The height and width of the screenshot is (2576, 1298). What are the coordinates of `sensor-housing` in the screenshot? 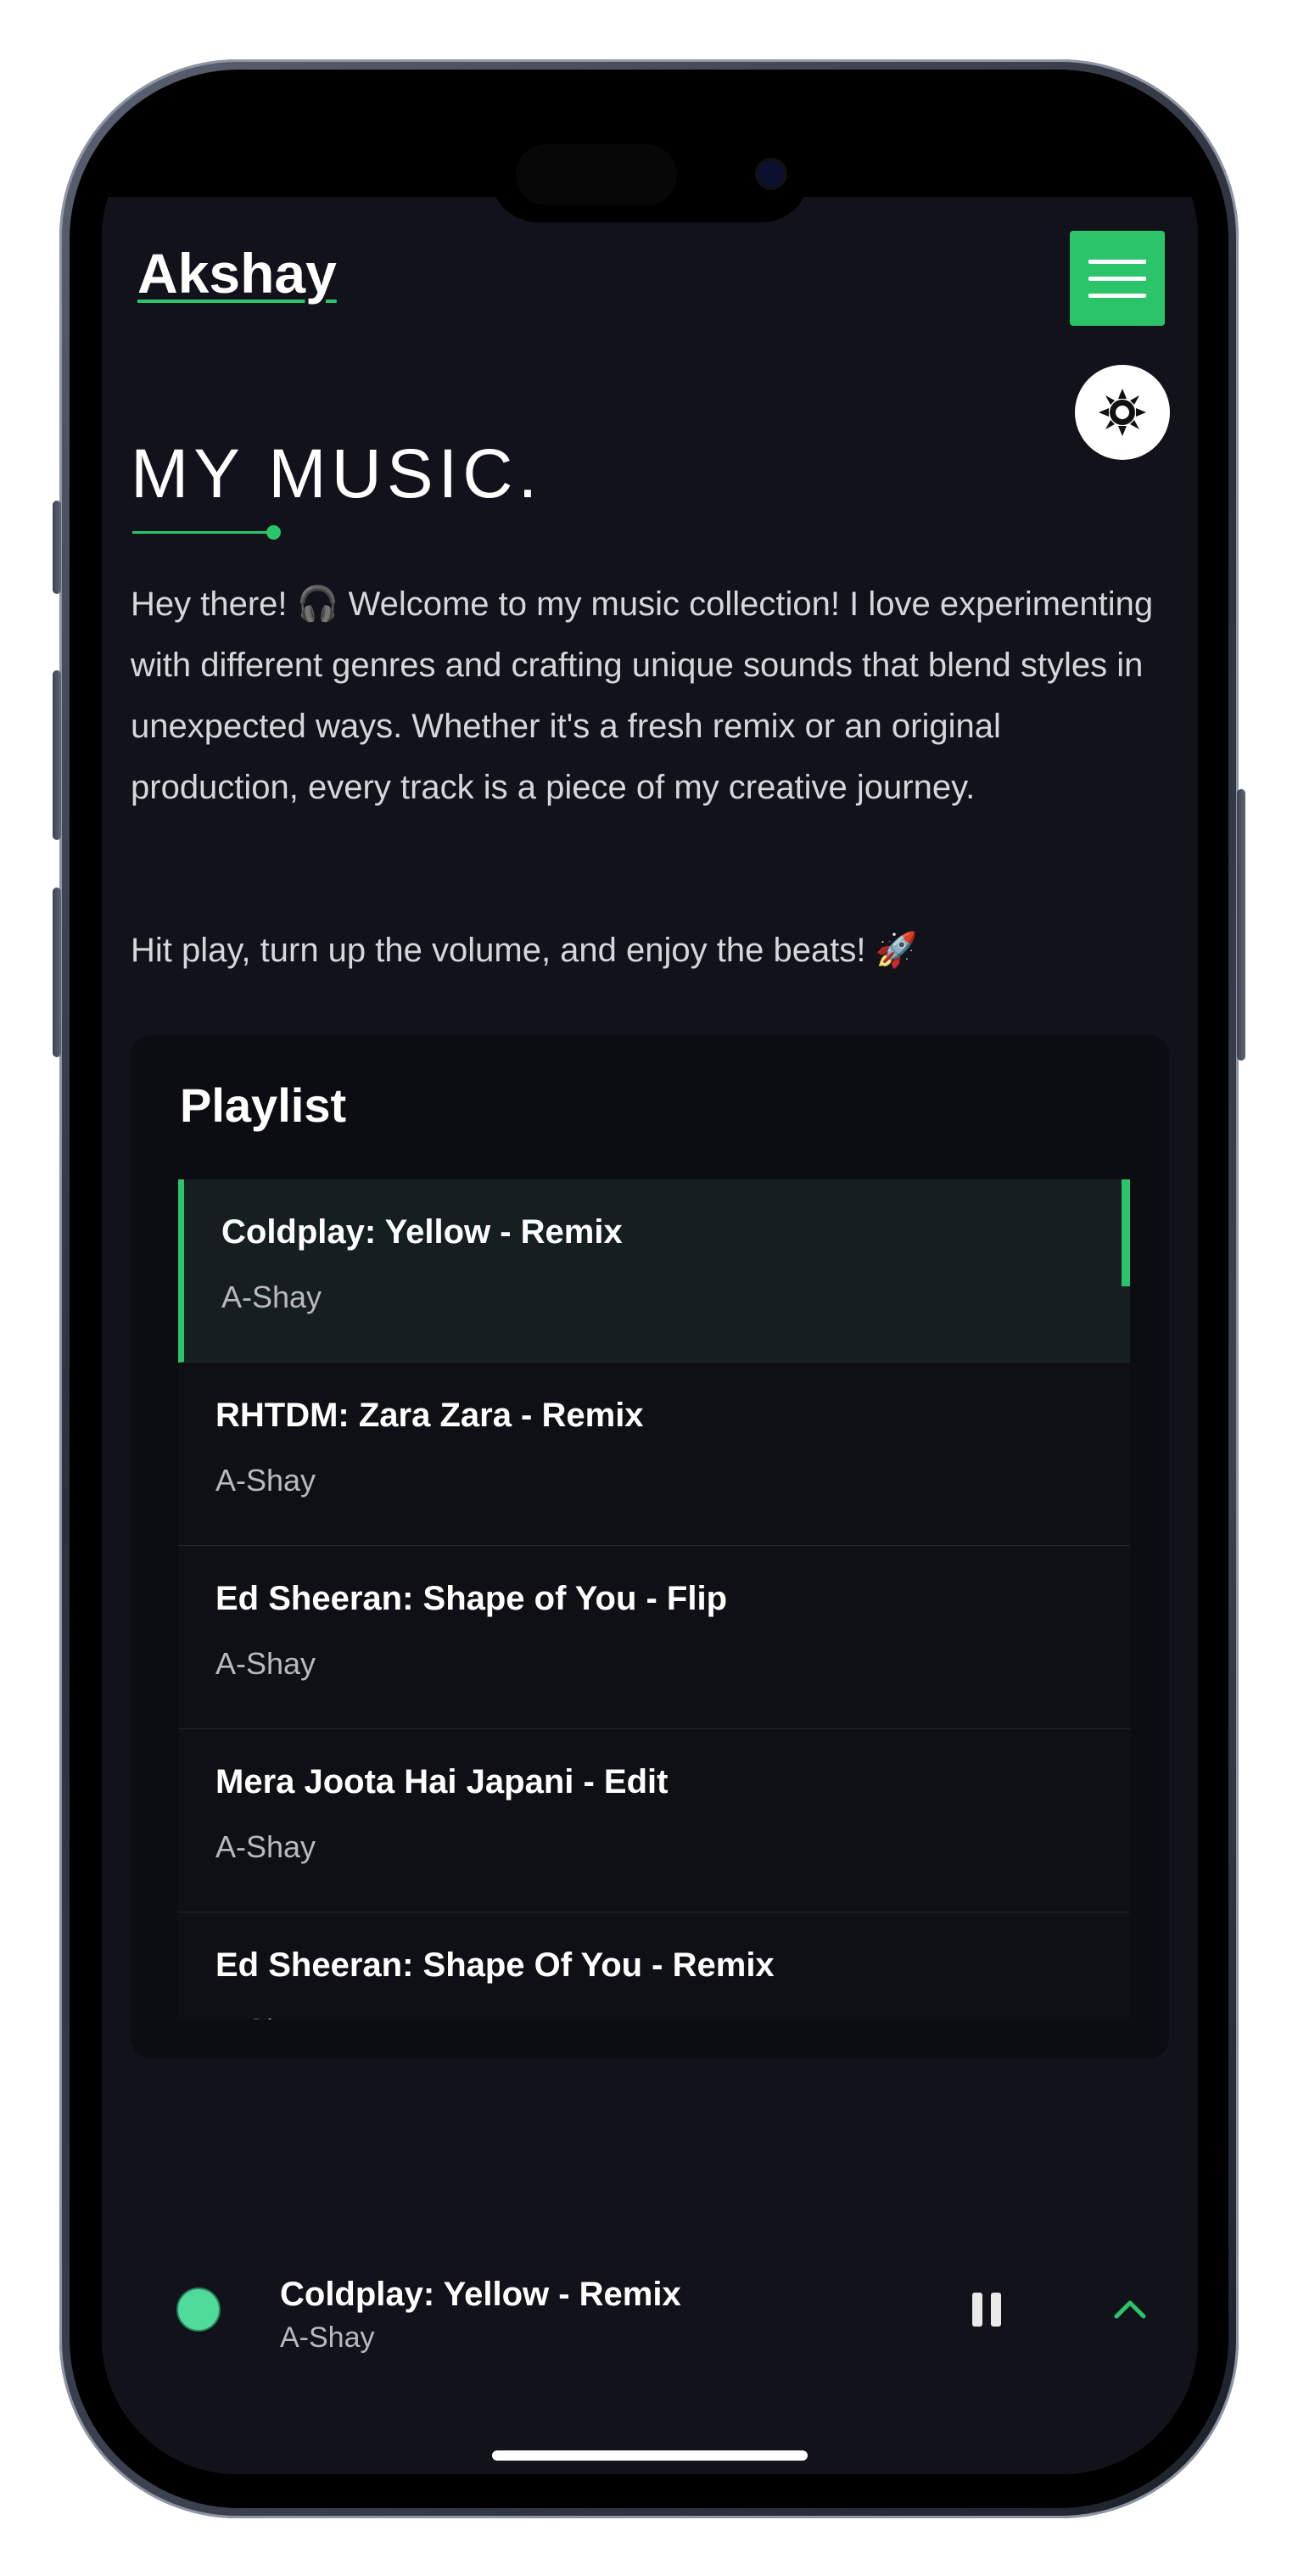 It's located at (596, 174).